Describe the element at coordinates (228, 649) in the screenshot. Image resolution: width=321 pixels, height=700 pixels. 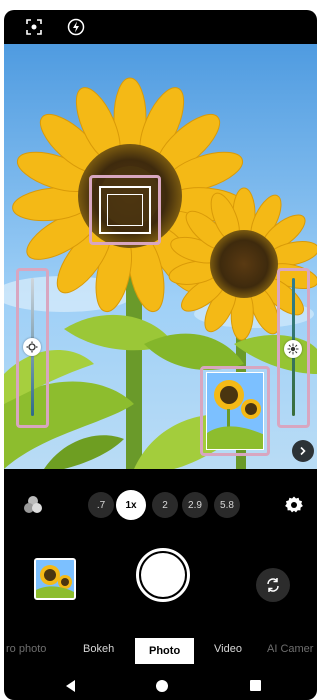
I see `mode-video: Video` at that location.